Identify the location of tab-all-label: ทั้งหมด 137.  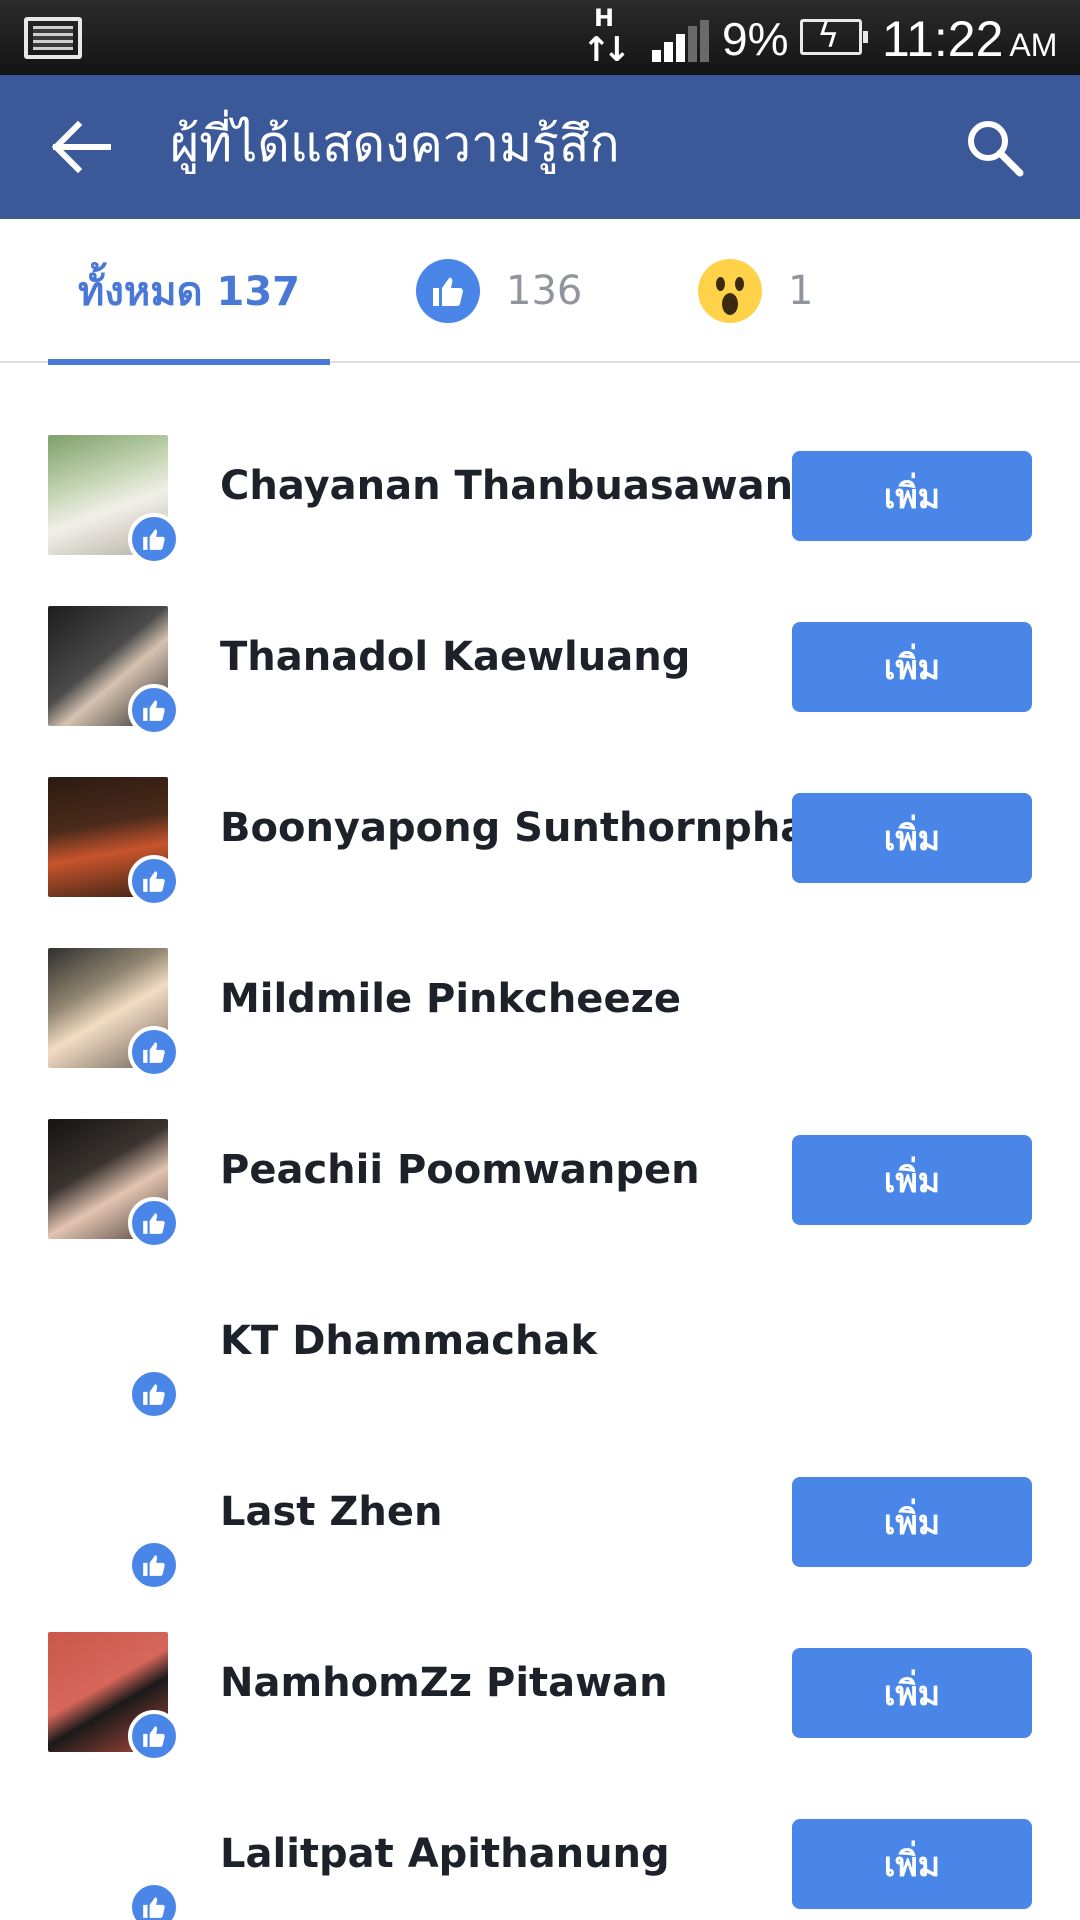
(189, 292).